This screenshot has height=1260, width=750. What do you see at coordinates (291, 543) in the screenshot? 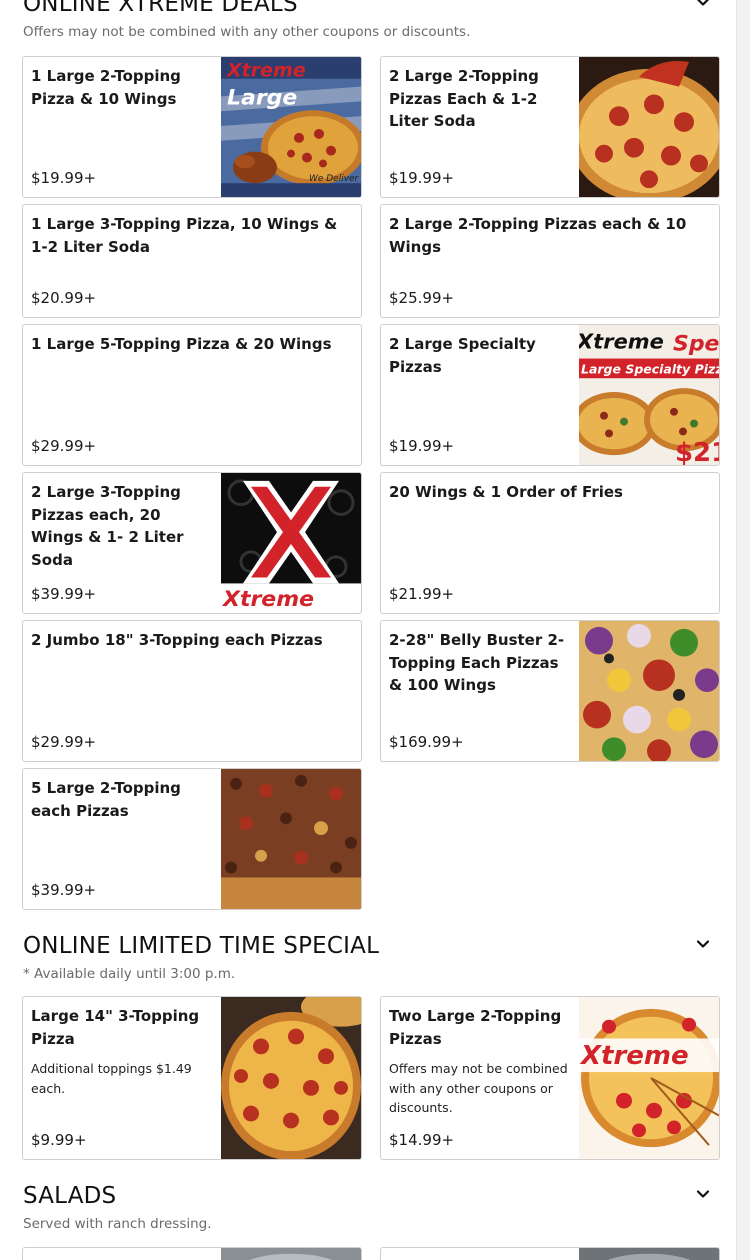
I see `xtreme-logo-image: Xtreme` at bounding box center [291, 543].